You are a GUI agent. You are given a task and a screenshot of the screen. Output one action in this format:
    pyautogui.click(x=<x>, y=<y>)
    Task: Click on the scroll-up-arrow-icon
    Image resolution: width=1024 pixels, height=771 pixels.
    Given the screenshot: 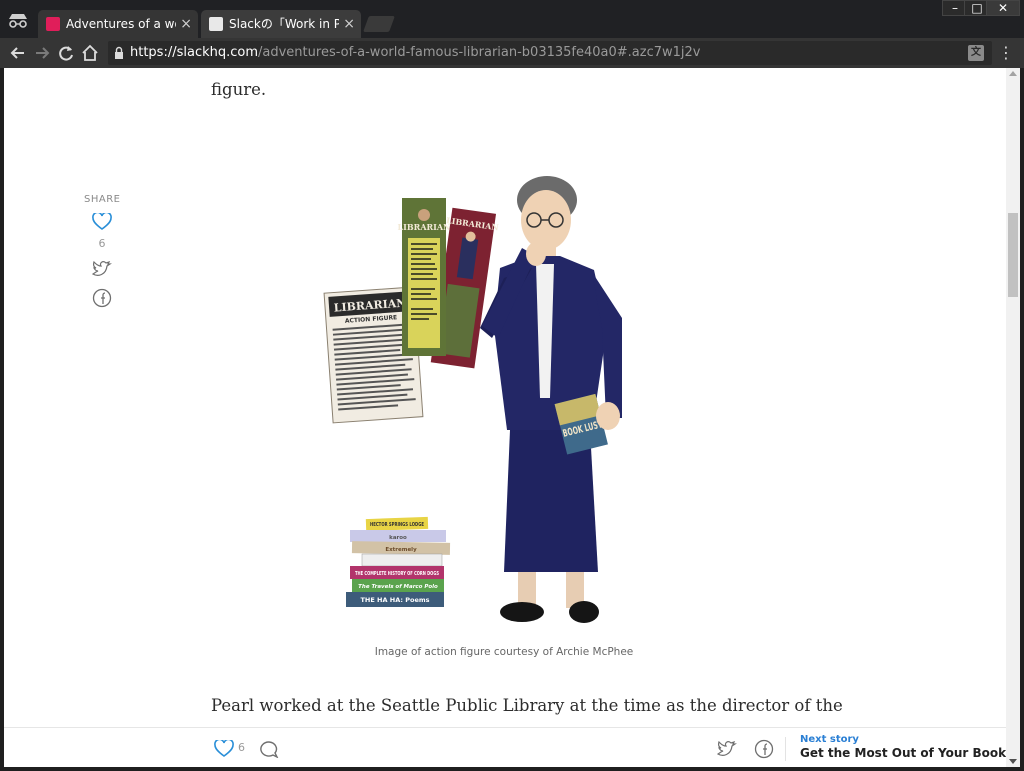 What is the action you would take?
    pyautogui.click(x=1013, y=73)
    